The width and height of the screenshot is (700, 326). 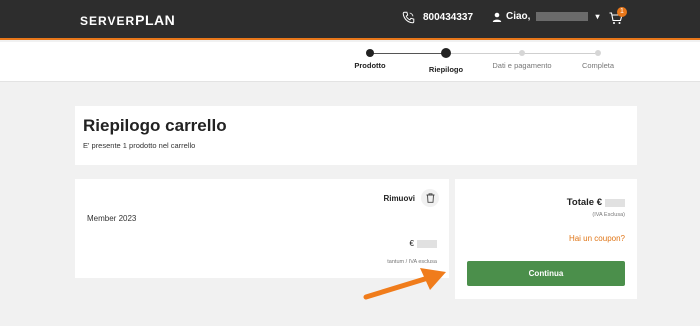 What do you see at coordinates (155, 125) in the screenshot?
I see `page-title: Riepilogo carrello` at bounding box center [155, 125].